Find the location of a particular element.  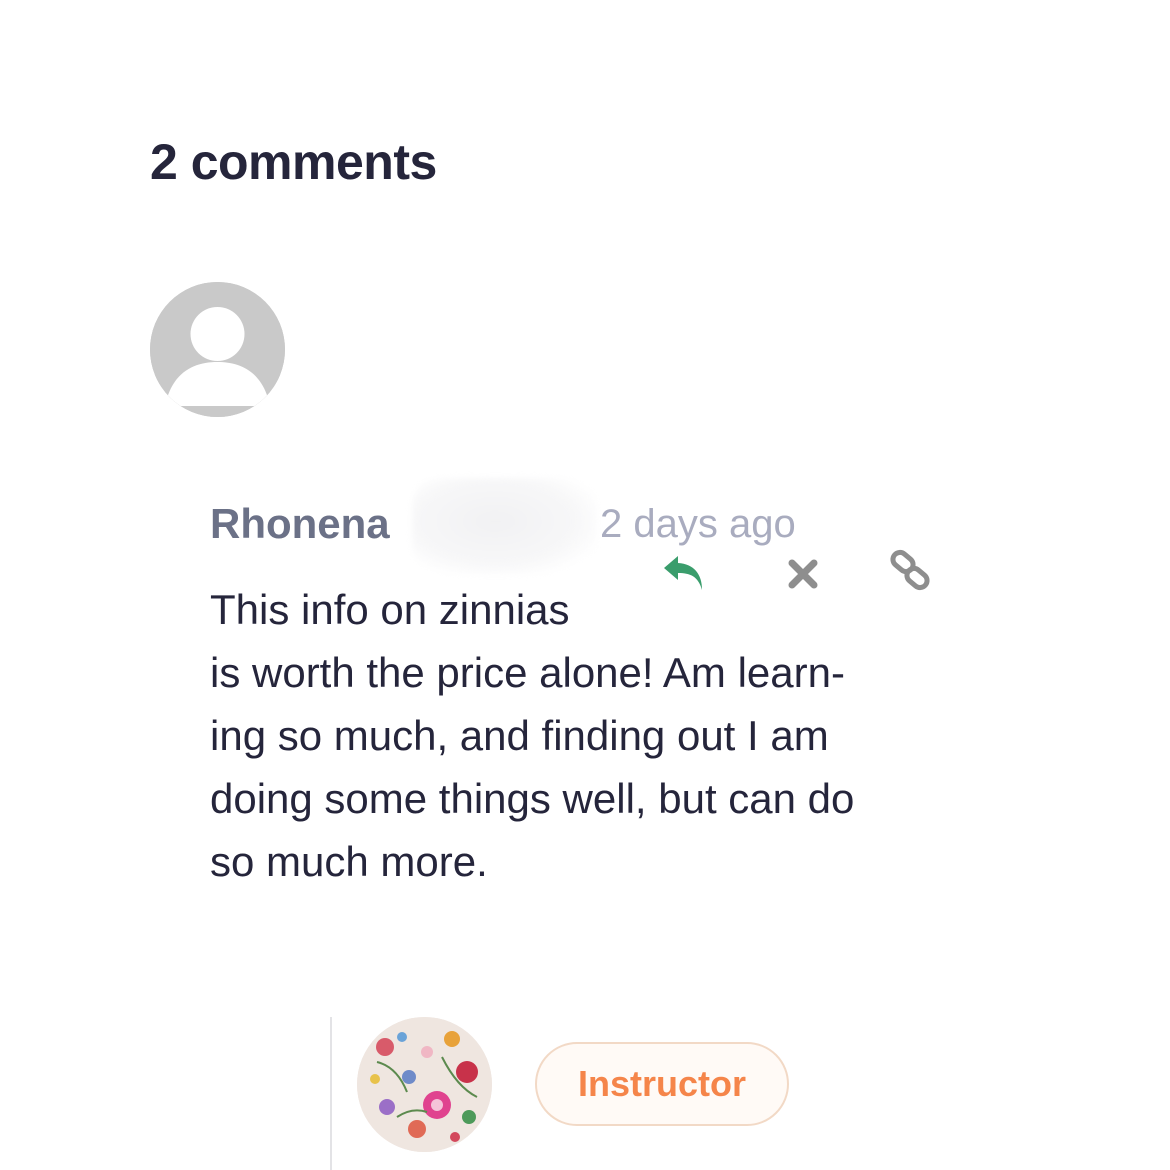

comment-timestamp: 2 days ago is located at coordinates (698, 524).